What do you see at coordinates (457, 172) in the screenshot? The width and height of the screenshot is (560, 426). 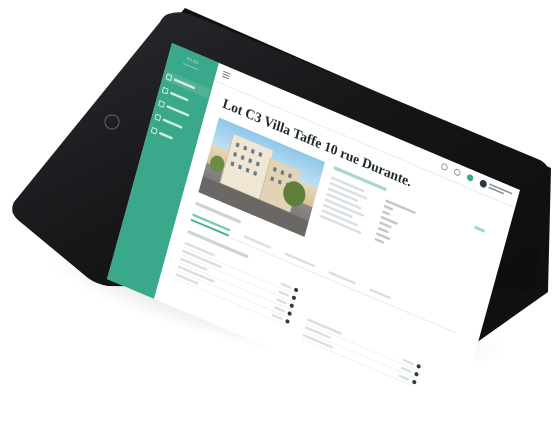 I see `message-icon` at bounding box center [457, 172].